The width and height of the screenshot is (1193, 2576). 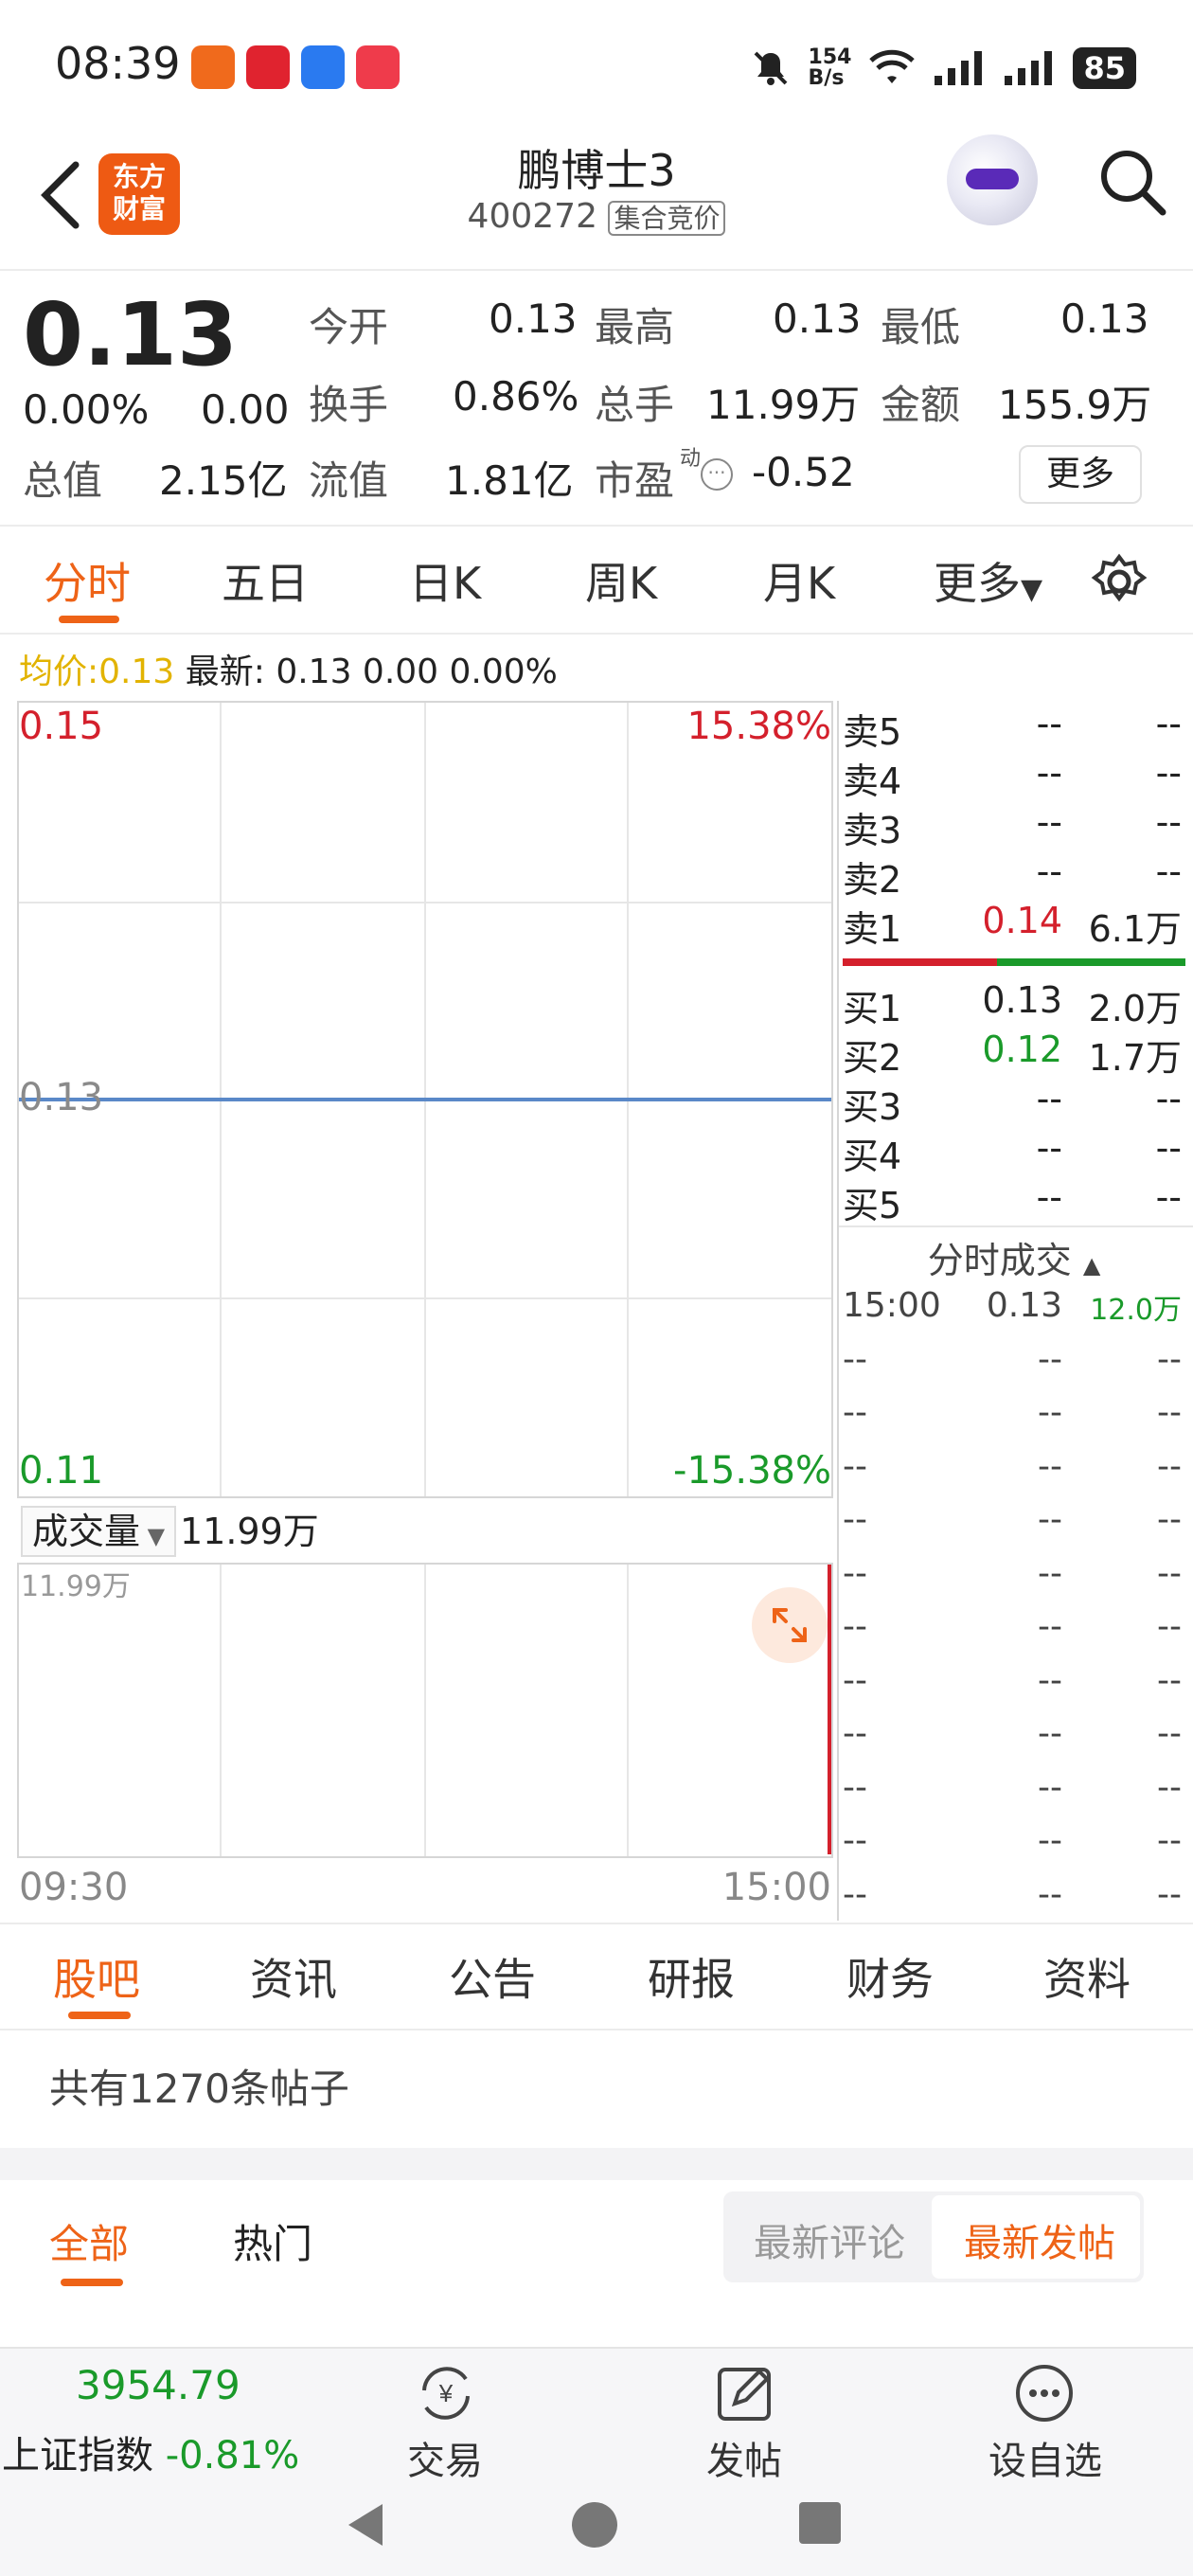 I want to click on filter-all: 全部, so click(x=89, y=2241).